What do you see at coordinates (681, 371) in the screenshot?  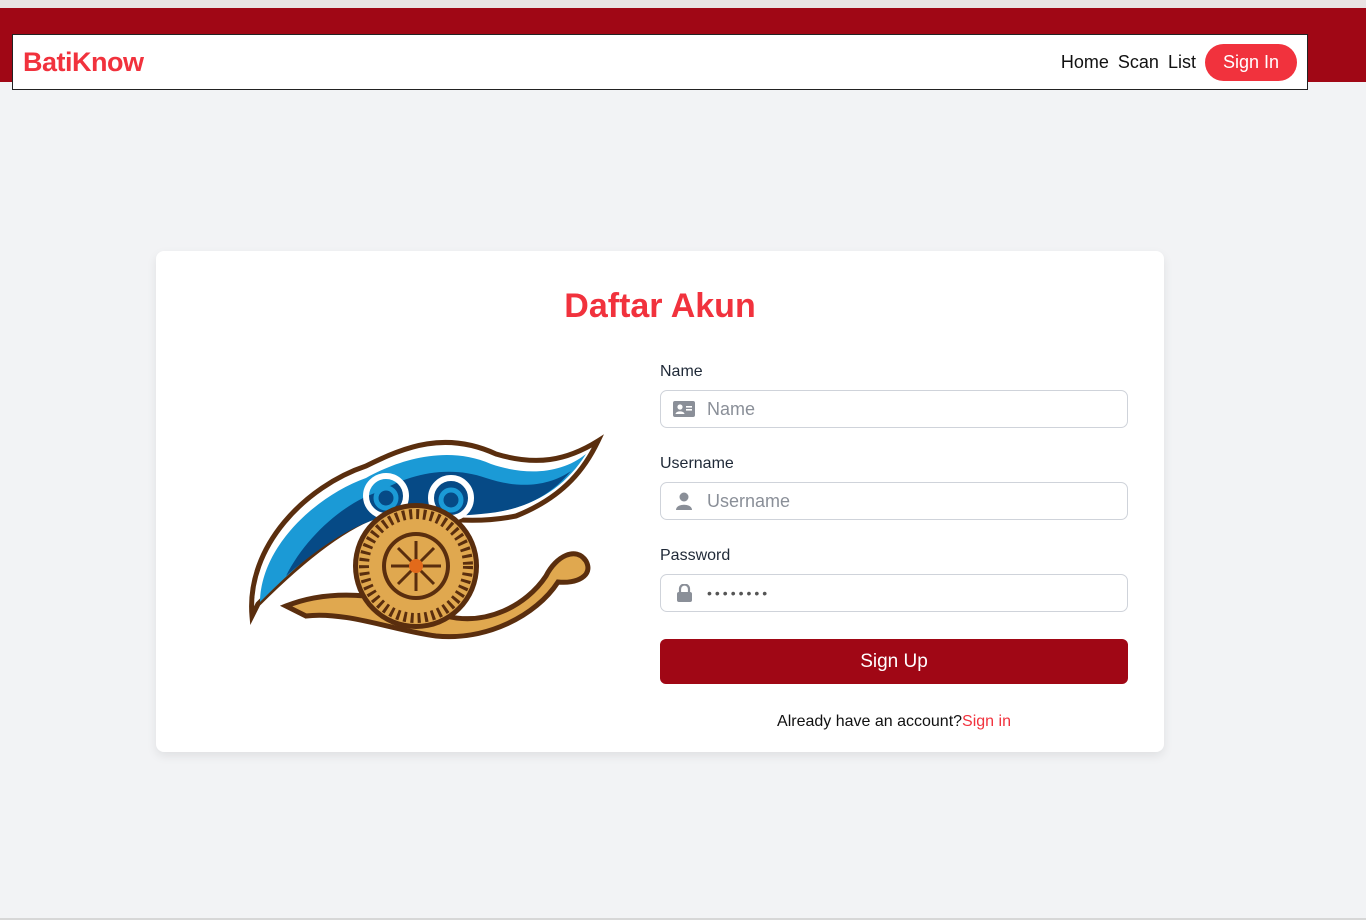 I see `name-label: Name` at bounding box center [681, 371].